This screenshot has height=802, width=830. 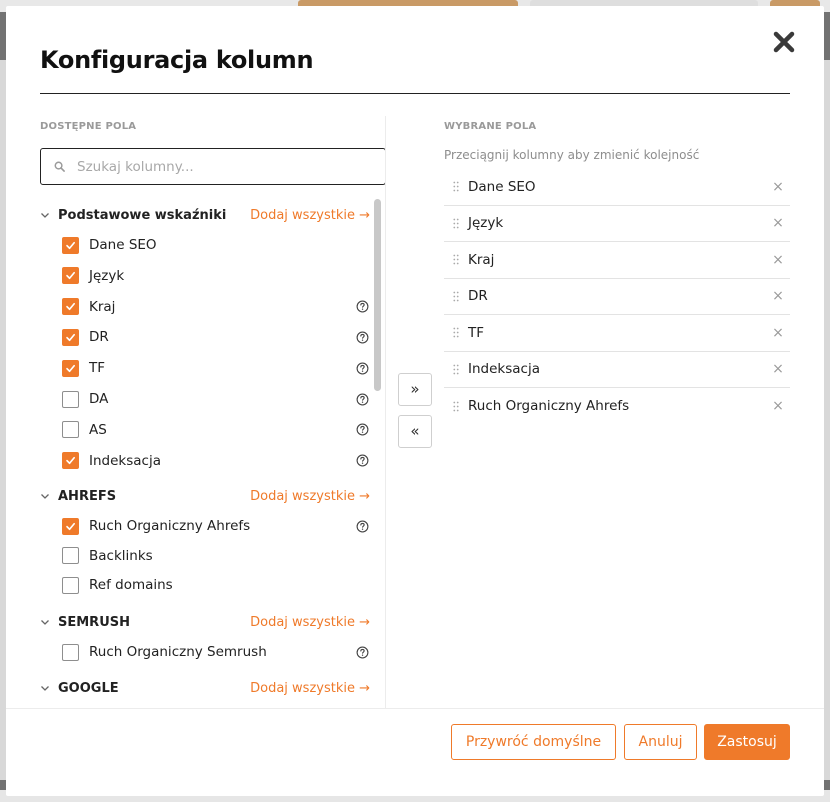 I want to click on search-icon, so click(x=56, y=166).